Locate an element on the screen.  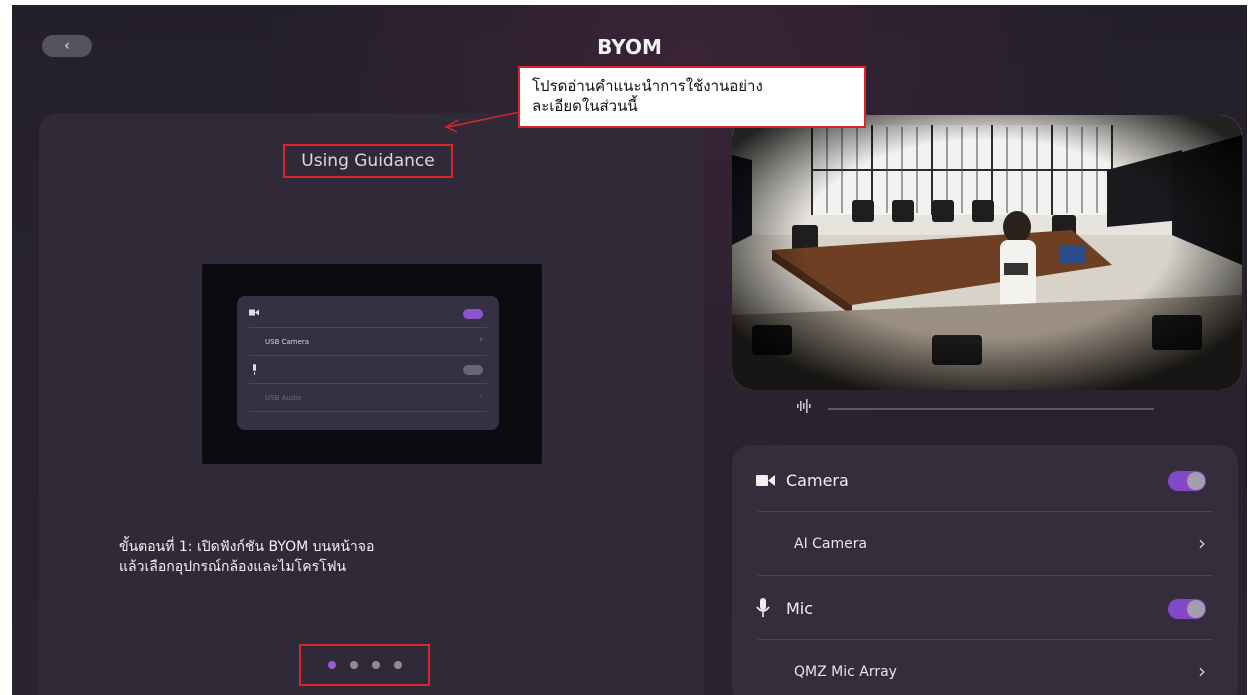
audio-level-meter is located at coordinates (976, 409).